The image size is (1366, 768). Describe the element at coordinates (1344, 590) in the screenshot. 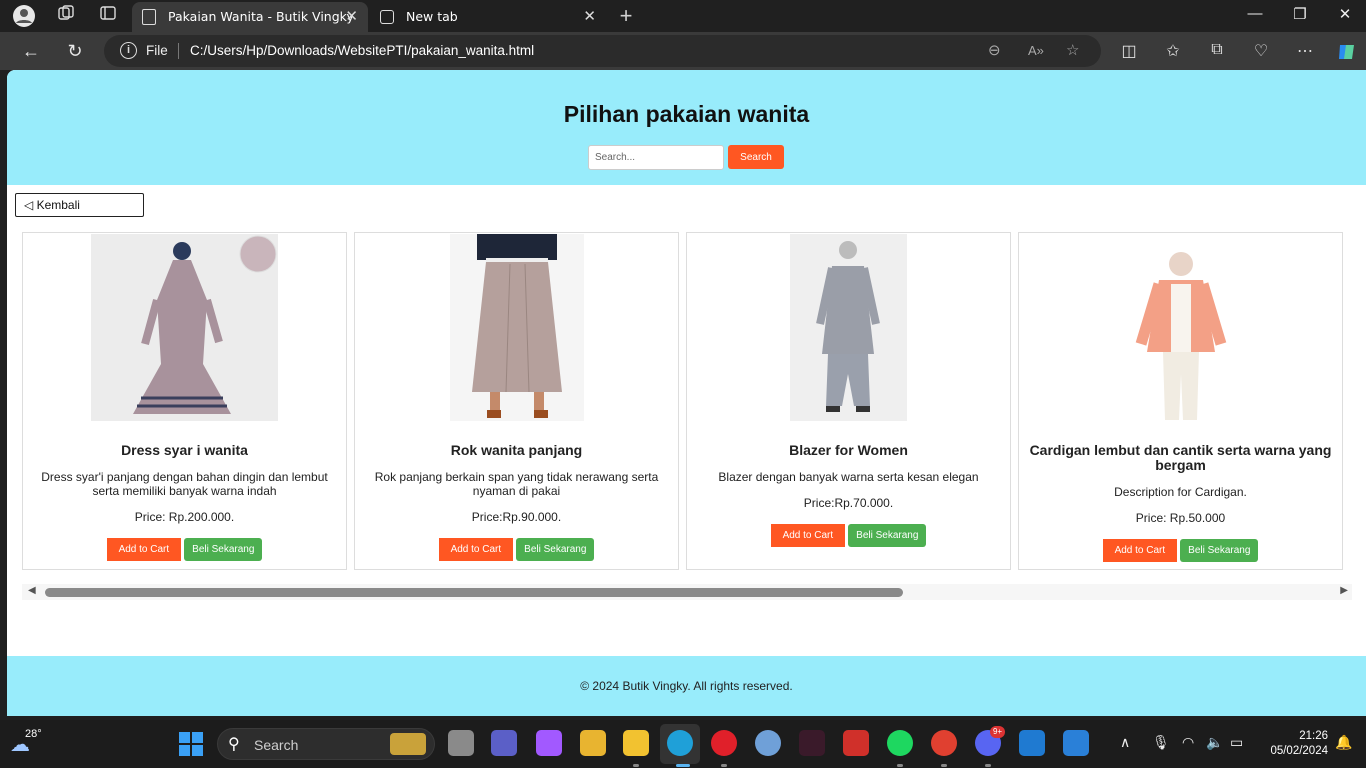

I see `scroll-right-icon: ▶` at that location.